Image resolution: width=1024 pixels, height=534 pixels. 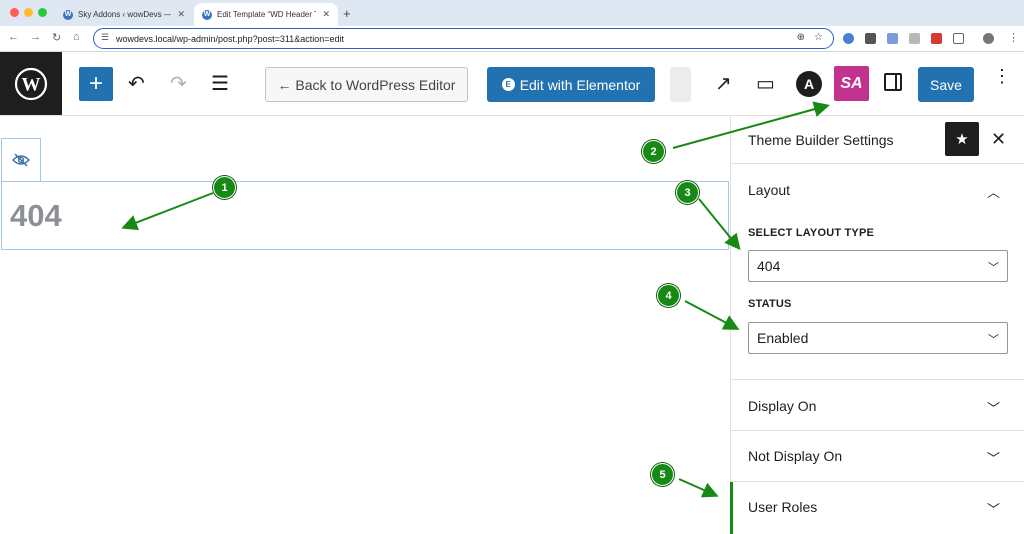 I want to click on annotation-badge-1: 1, so click(x=224, y=187).